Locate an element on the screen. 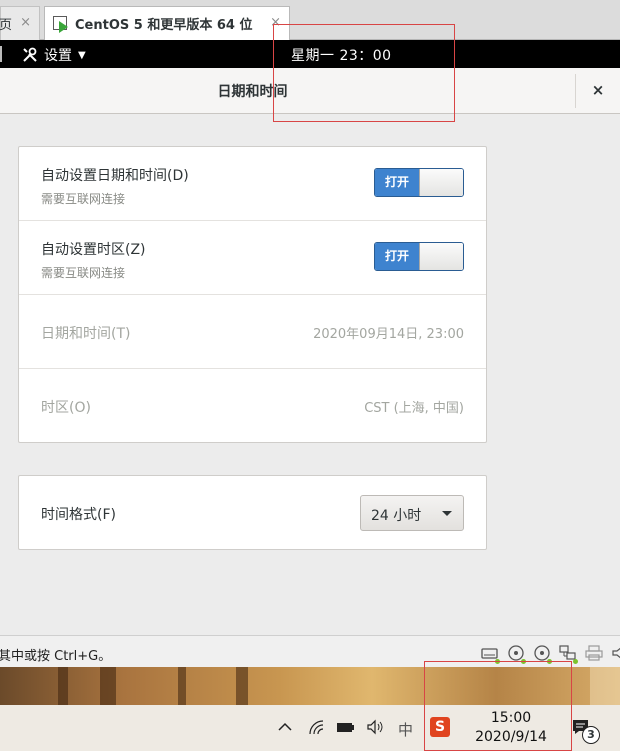  auto-datetime-label: 自动设置日期和时间(D) is located at coordinates (115, 176).